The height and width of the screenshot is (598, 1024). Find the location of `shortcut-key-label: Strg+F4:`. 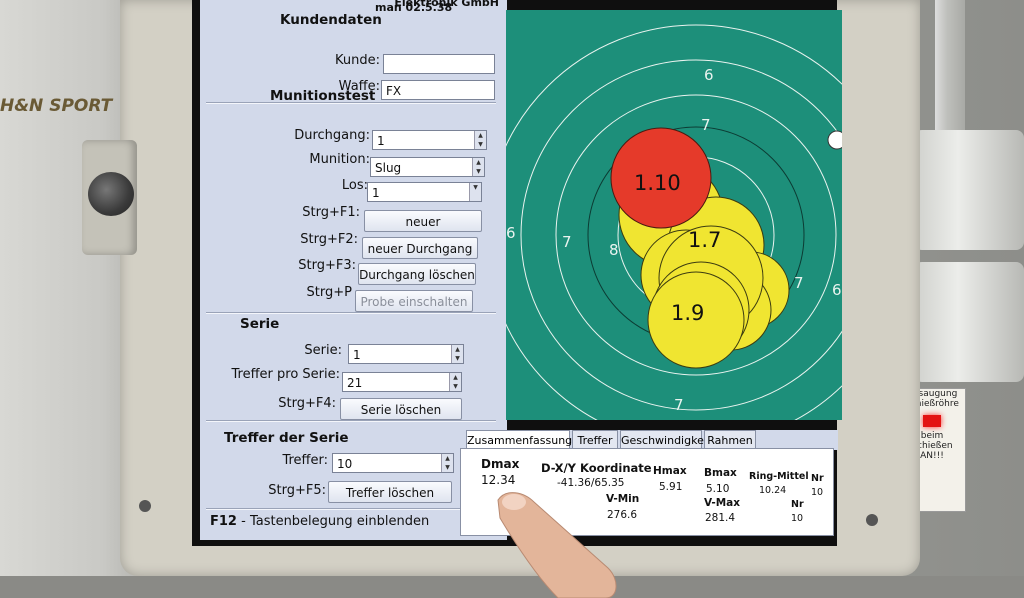

shortcut-key-label: Strg+F4: is located at coordinates (307, 403).